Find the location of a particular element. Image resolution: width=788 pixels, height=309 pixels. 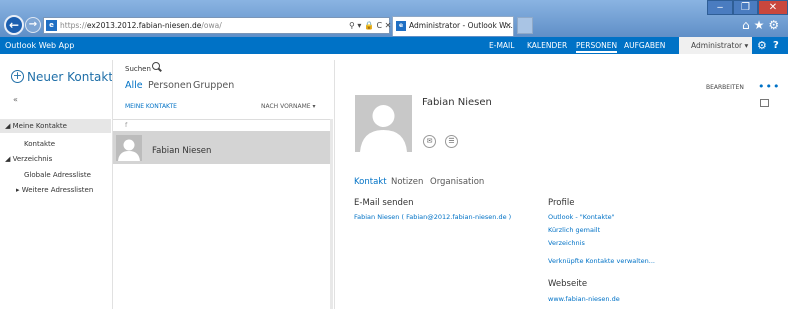

detail-name: Fabian Niesen is located at coordinates (457, 102).